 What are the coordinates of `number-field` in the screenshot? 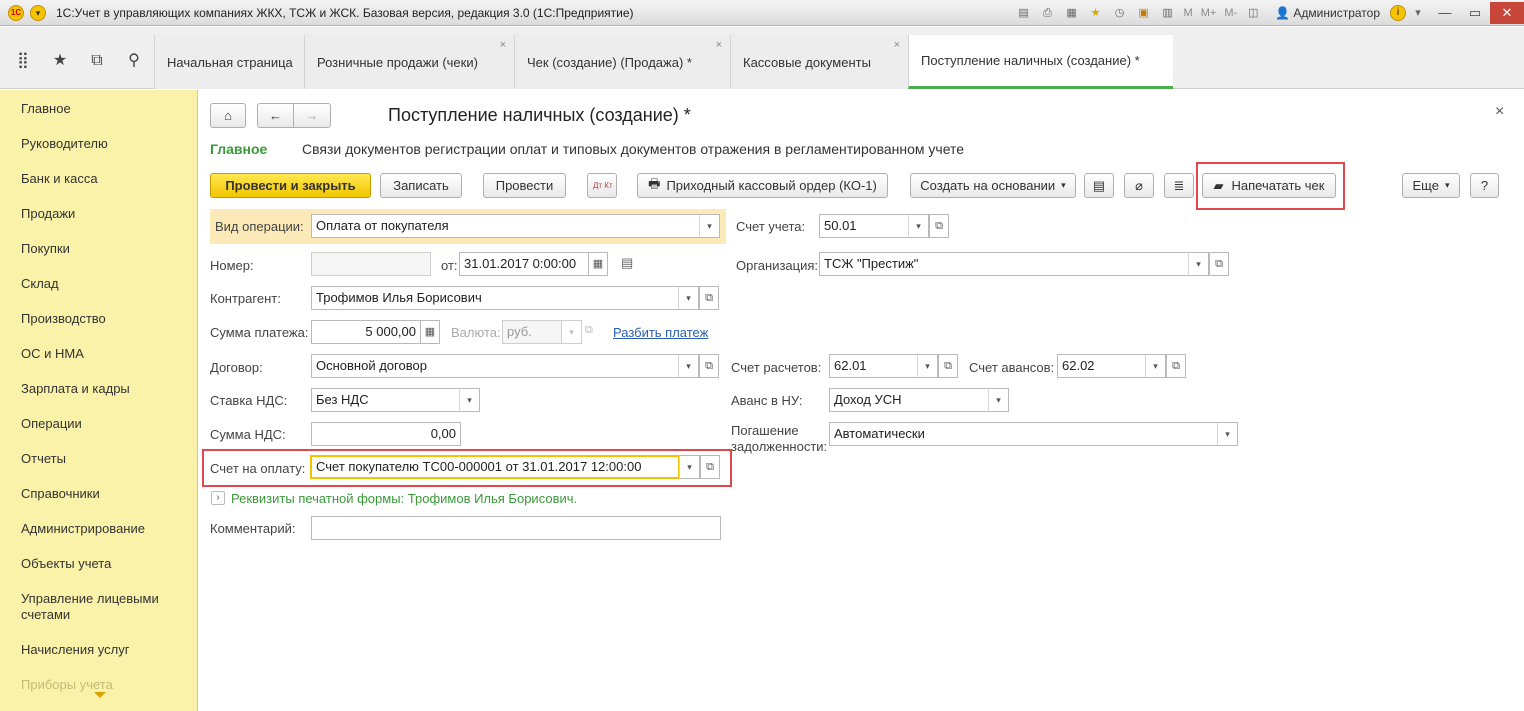 It's located at (371, 264).